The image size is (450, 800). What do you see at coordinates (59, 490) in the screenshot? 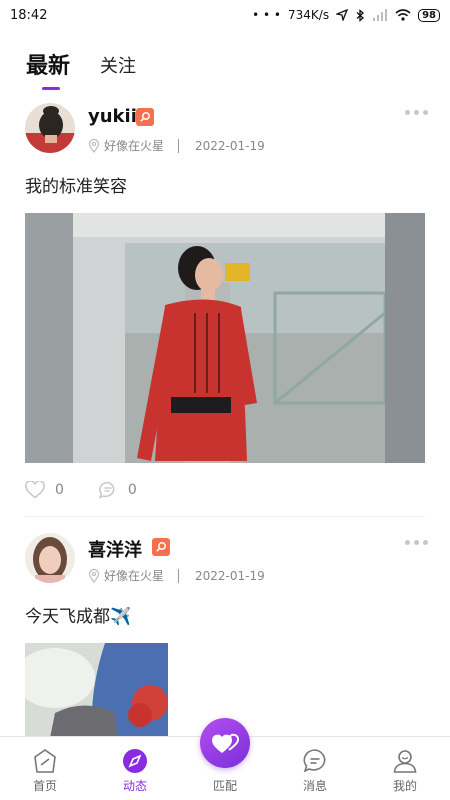
I see `like-count: 0` at bounding box center [59, 490].